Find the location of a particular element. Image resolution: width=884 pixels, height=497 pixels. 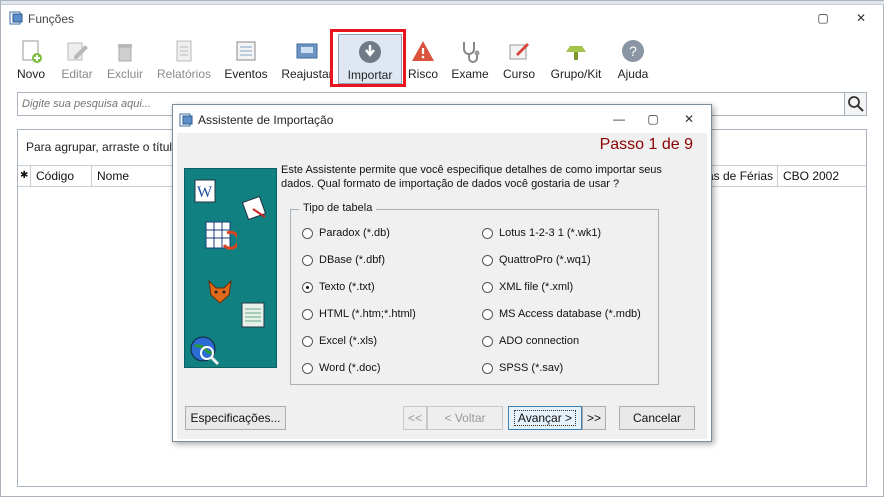

group-hint: Para agrupar, arraste o título is located at coordinates (102, 147).